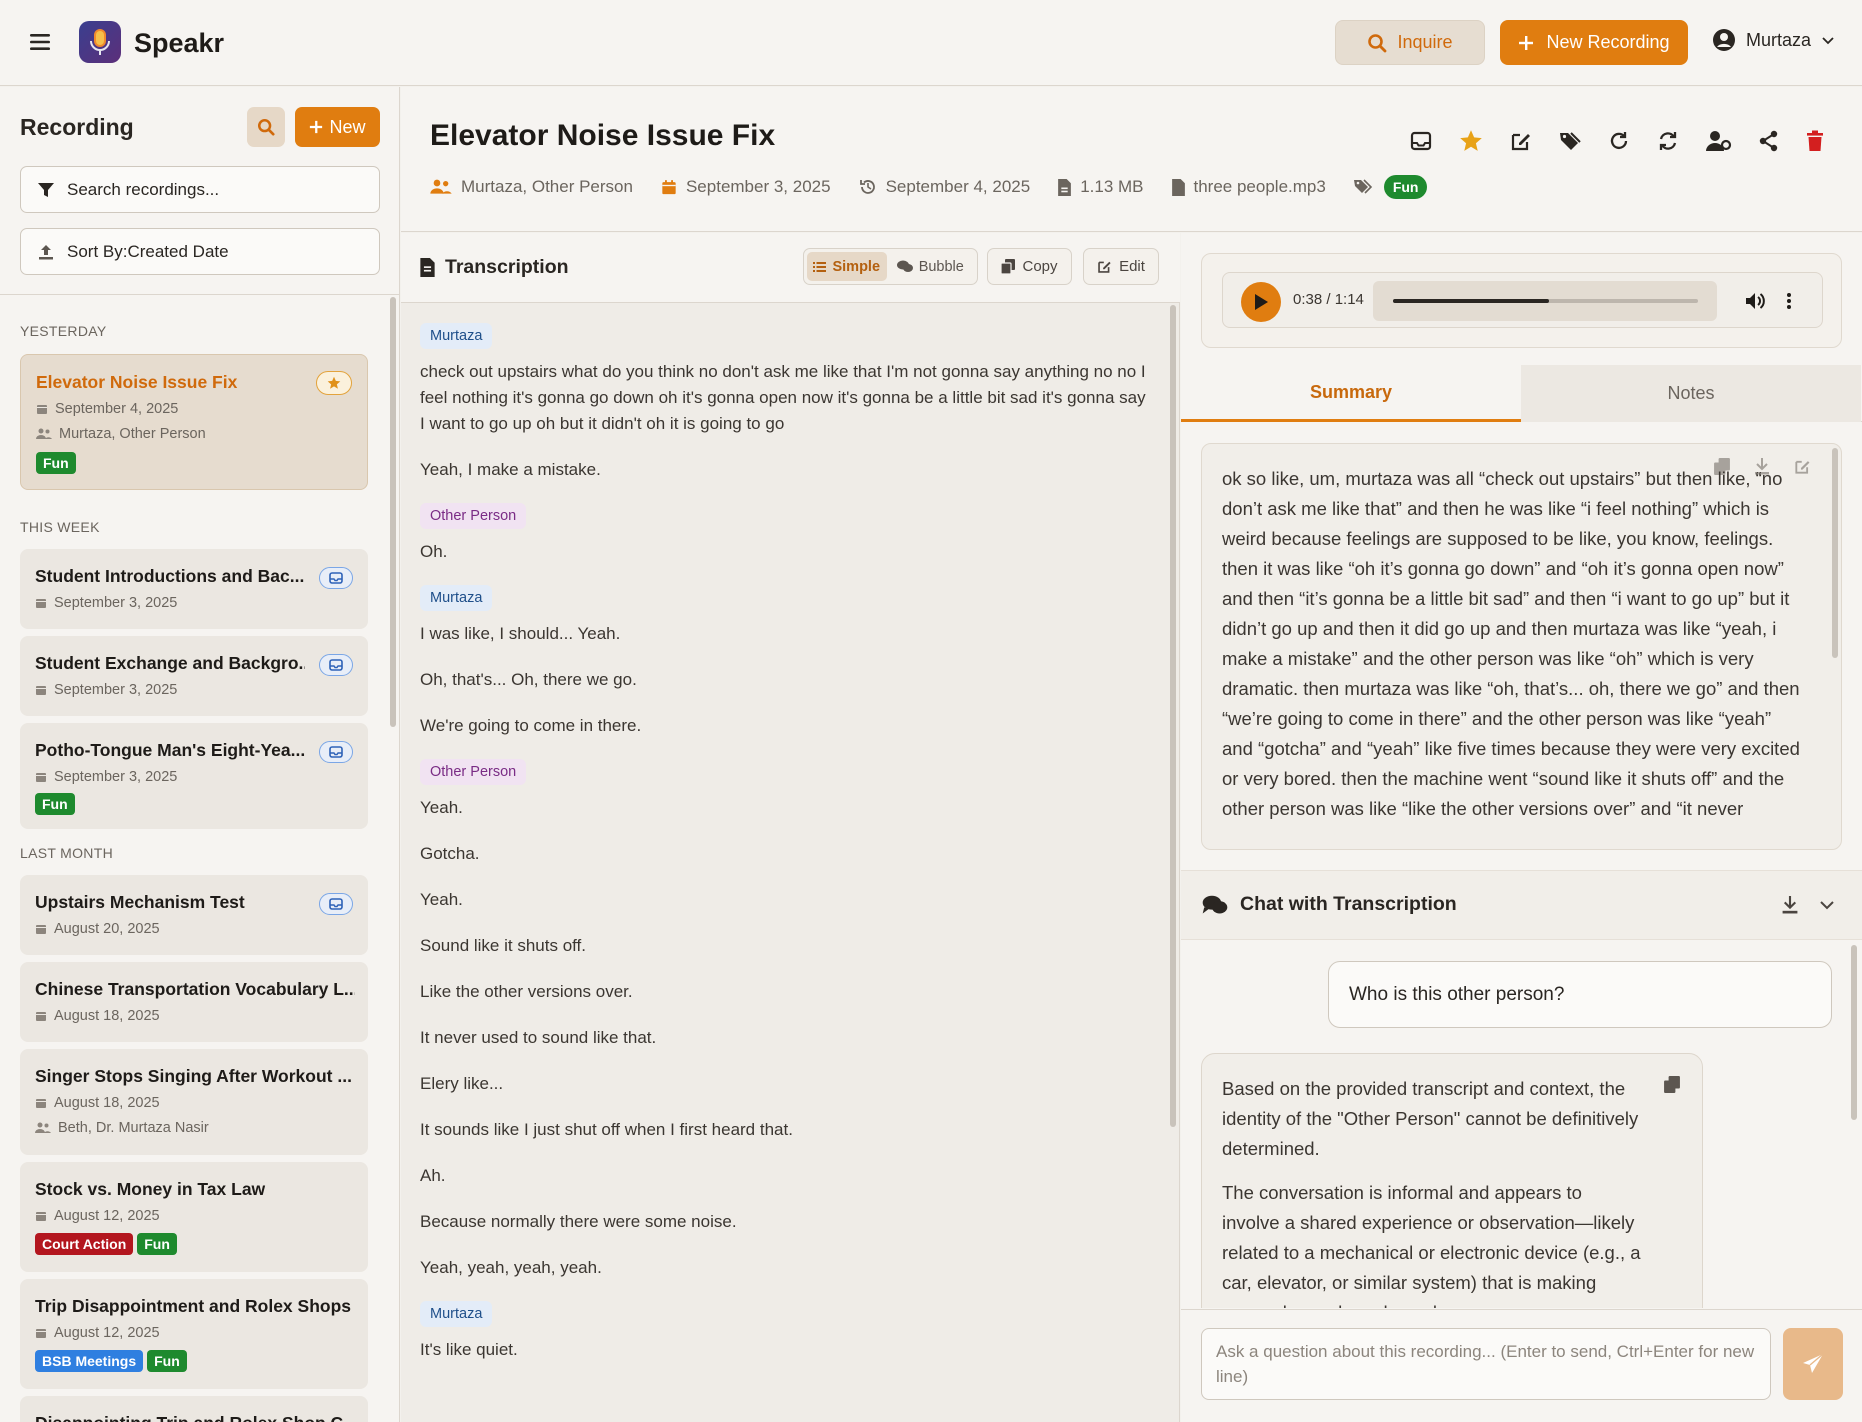 This screenshot has height=1422, width=1862. What do you see at coordinates (868, 187) in the screenshot?
I see `history-icon` at bounding box center [868, 187].